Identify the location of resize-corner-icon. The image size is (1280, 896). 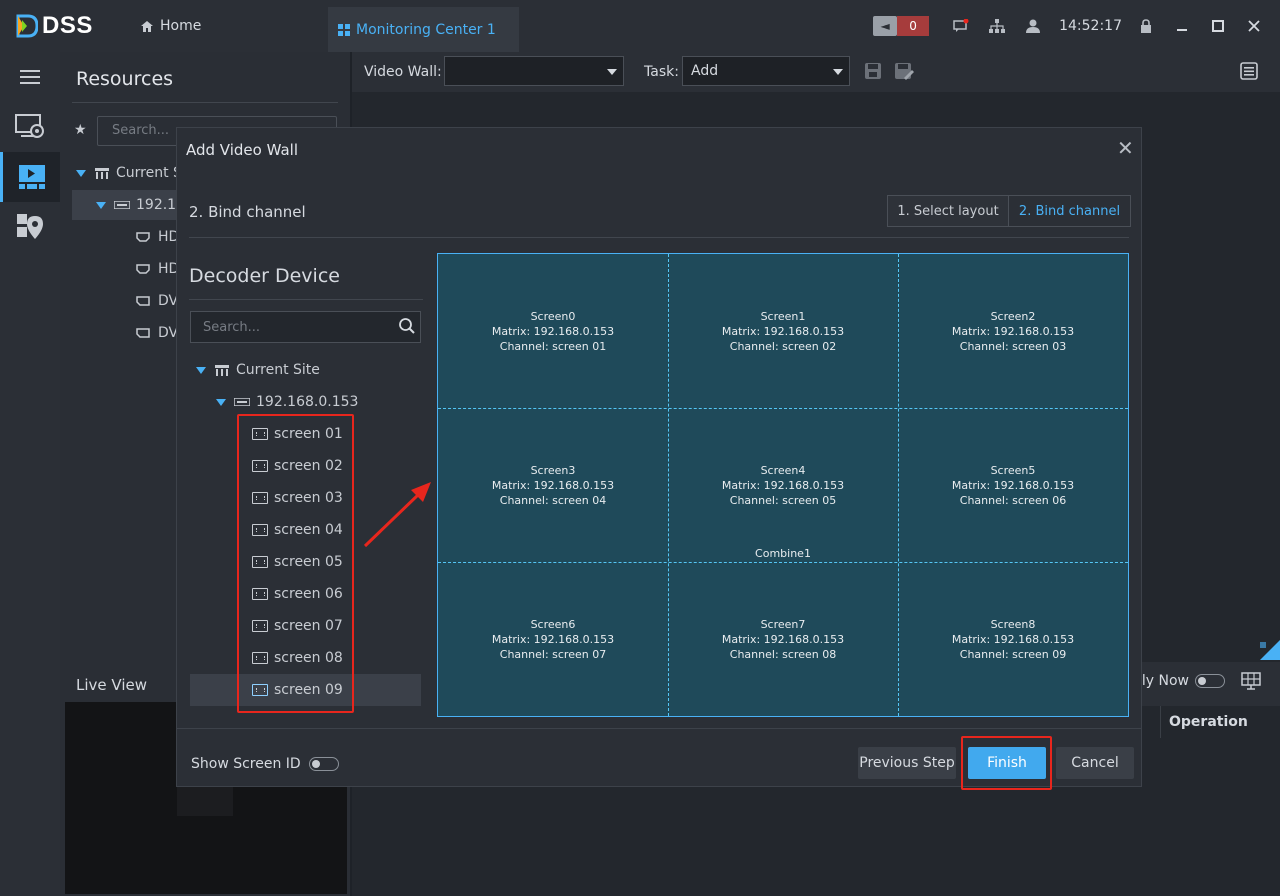
(1269, 652).